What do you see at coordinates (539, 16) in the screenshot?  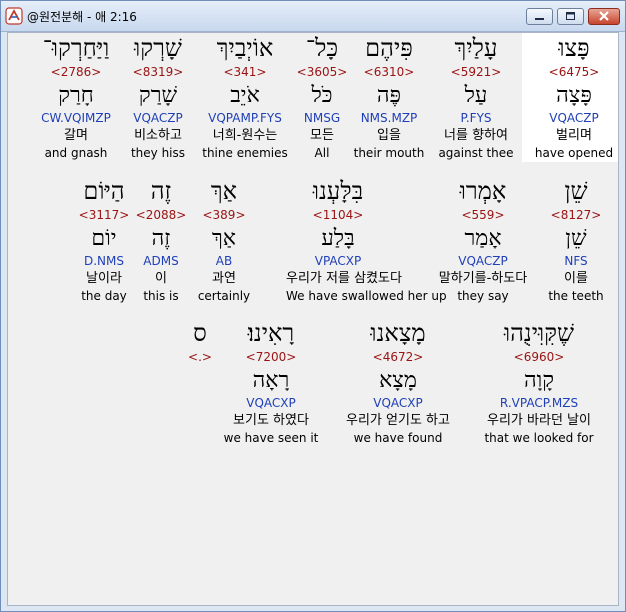 I see `minimize-button` at bounding box center [539, 16].